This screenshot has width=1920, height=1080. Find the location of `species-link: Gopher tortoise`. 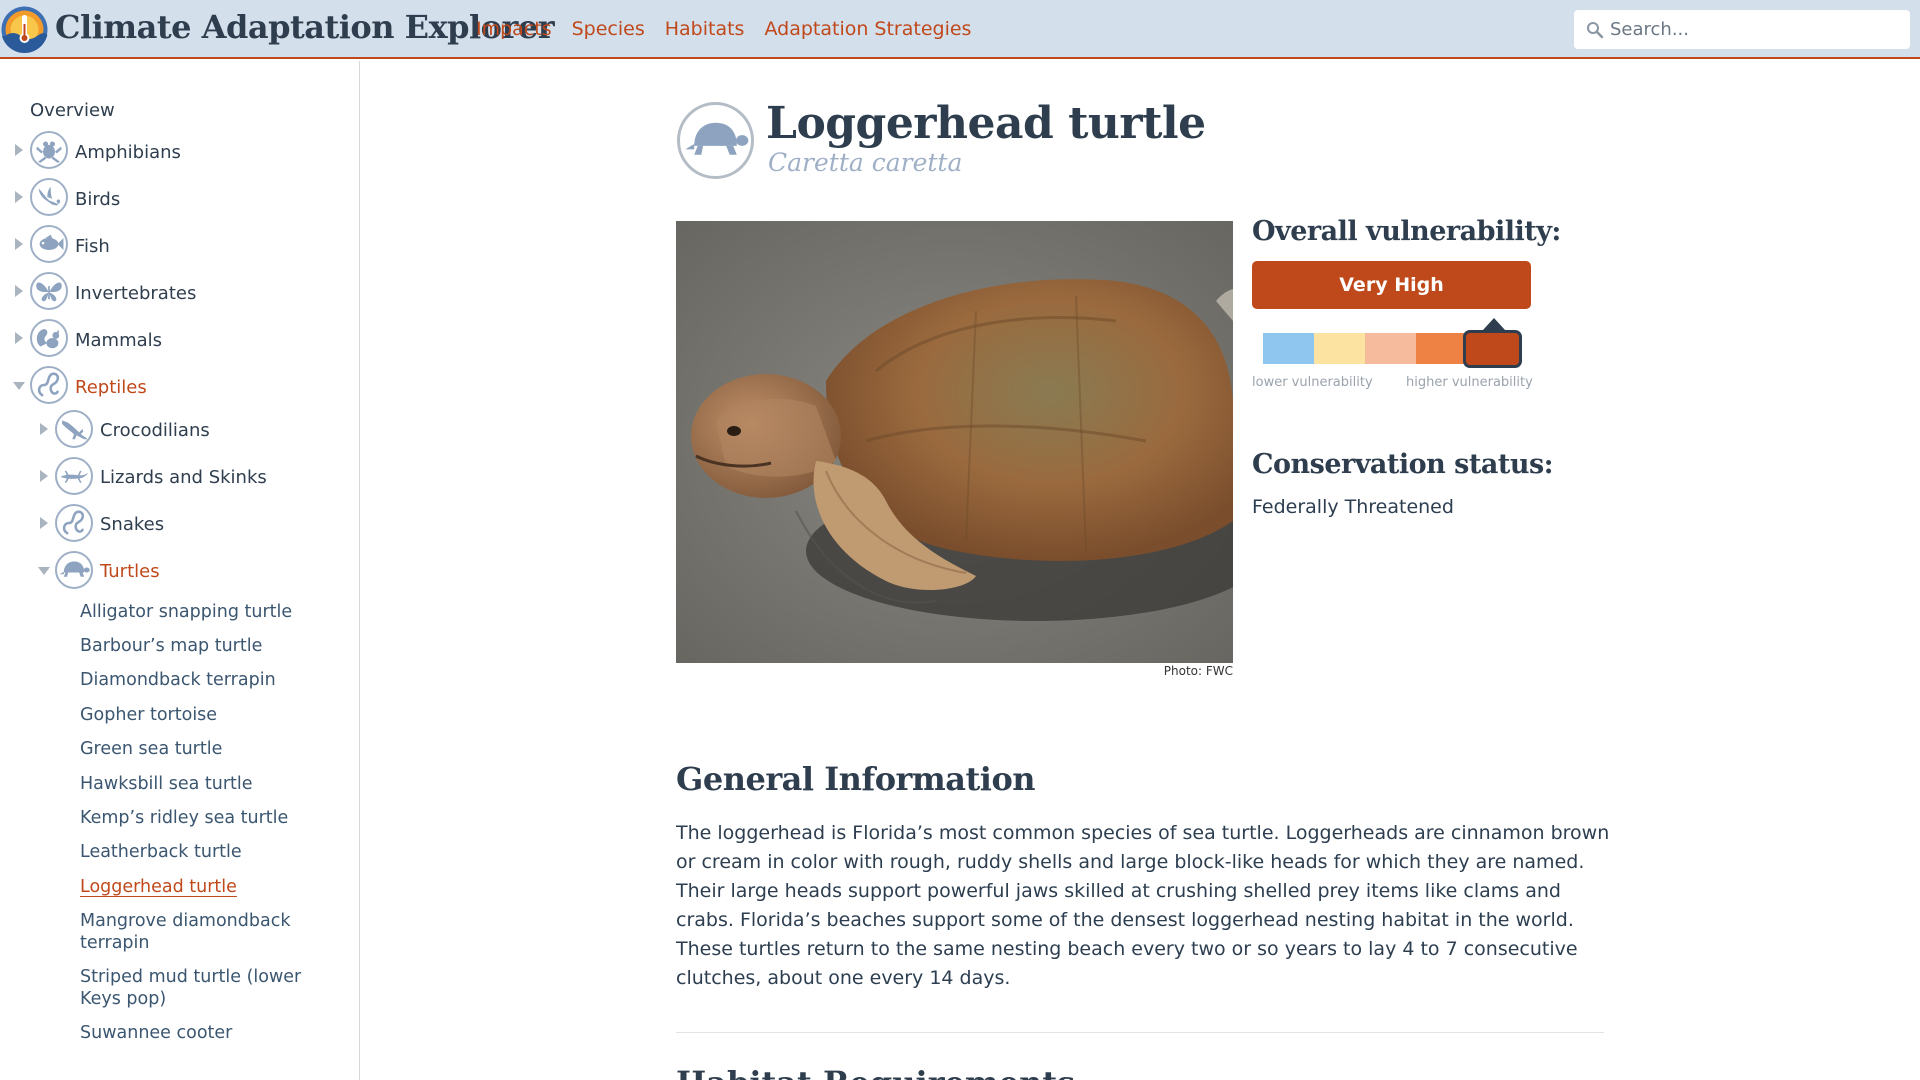

species-link: Gopher tortoise is located at coordinates (148, 715).